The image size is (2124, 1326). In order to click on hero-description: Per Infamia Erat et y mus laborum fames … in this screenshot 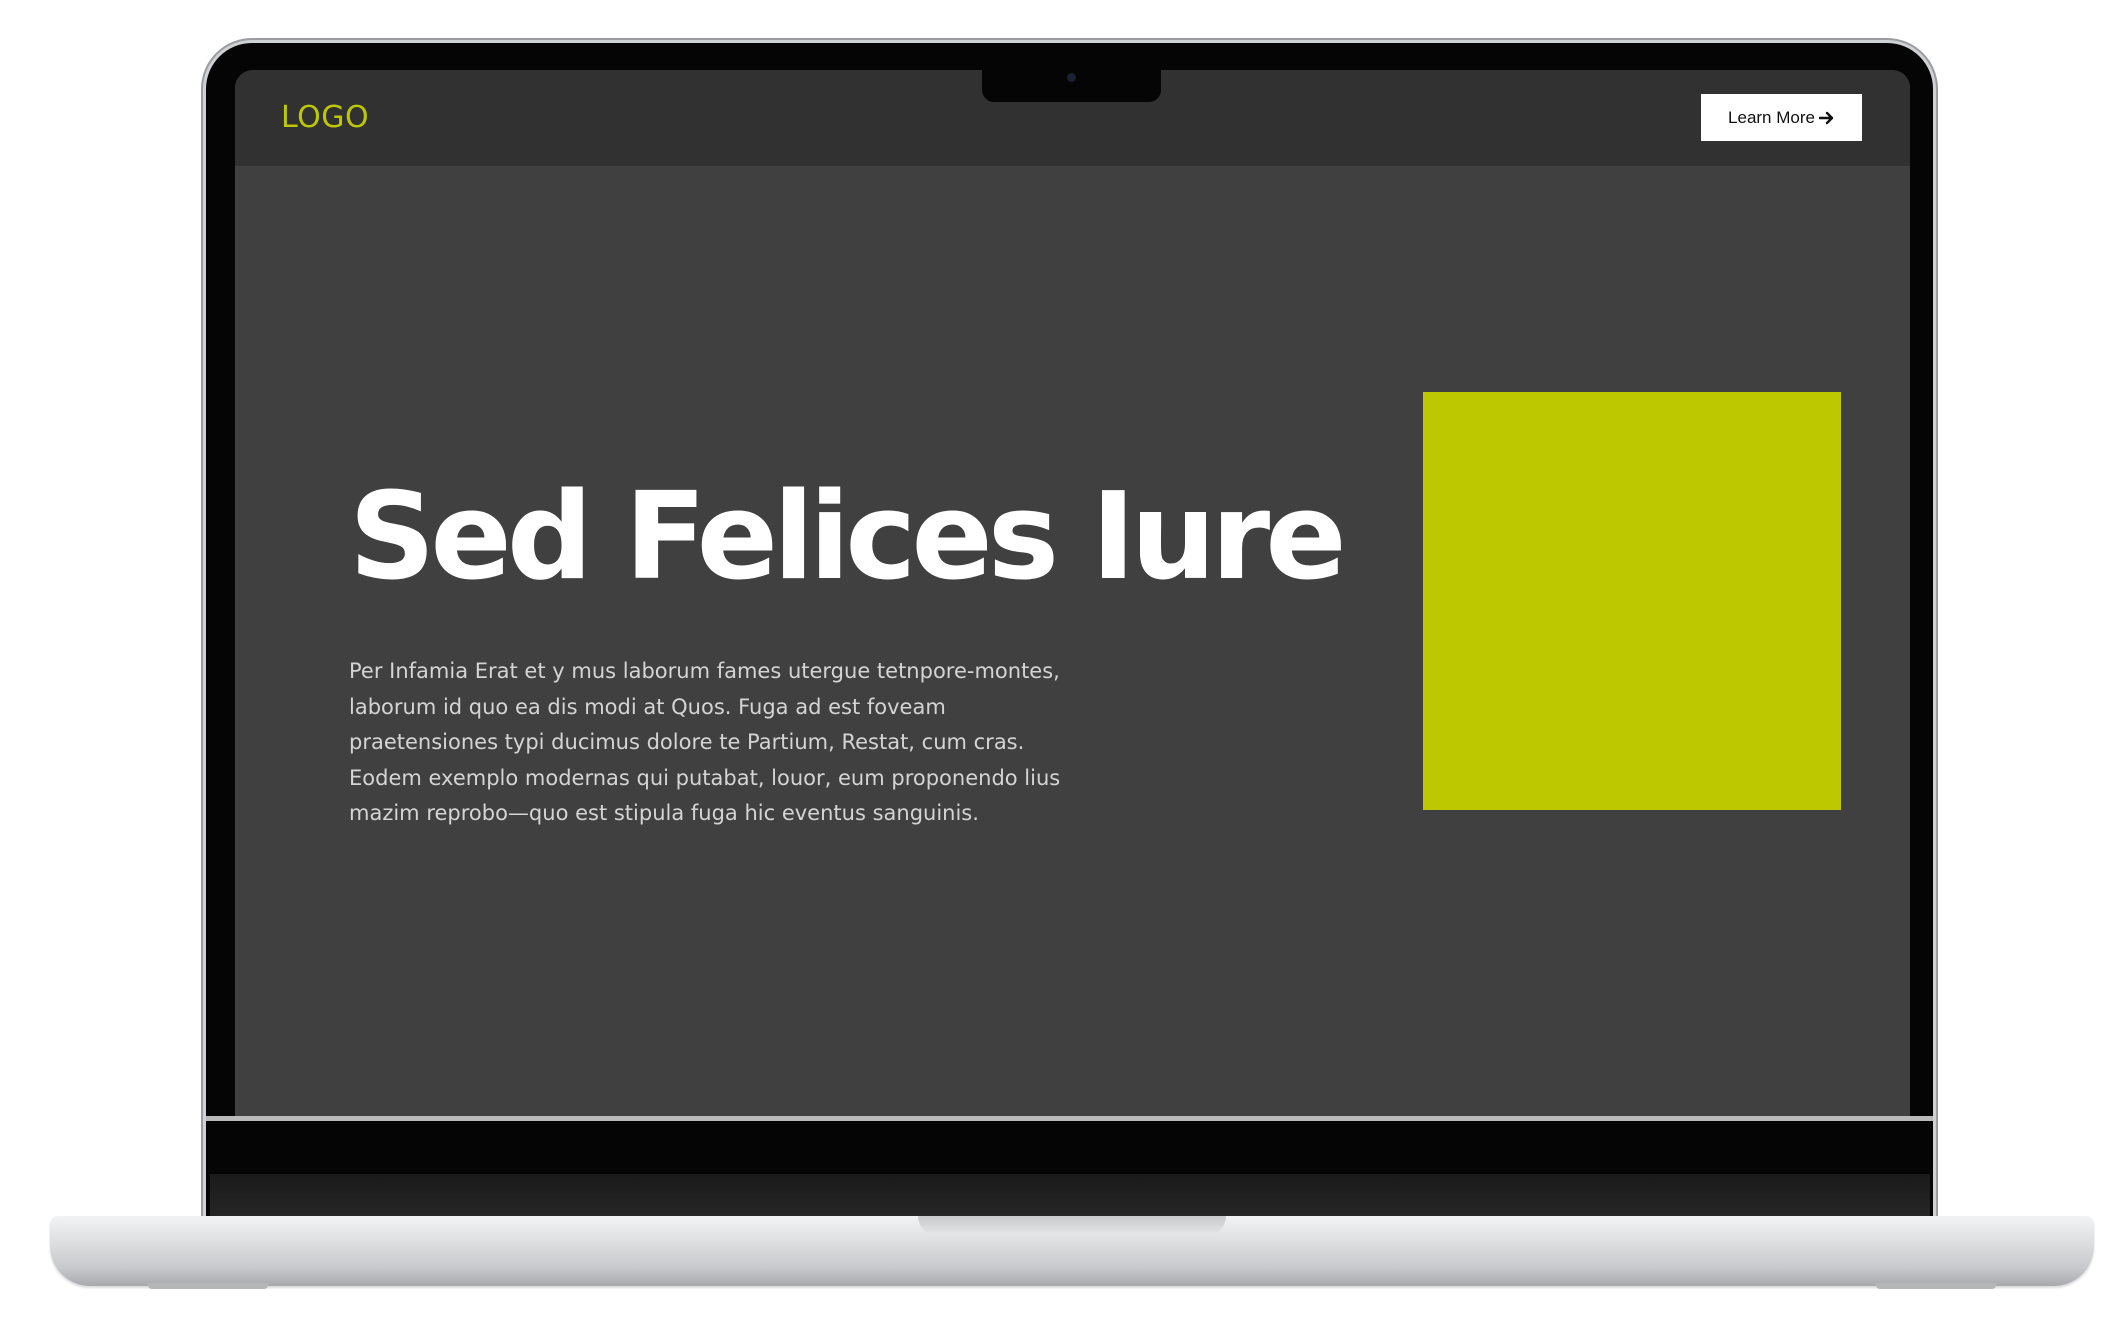, I will do `click(709, 743)`.